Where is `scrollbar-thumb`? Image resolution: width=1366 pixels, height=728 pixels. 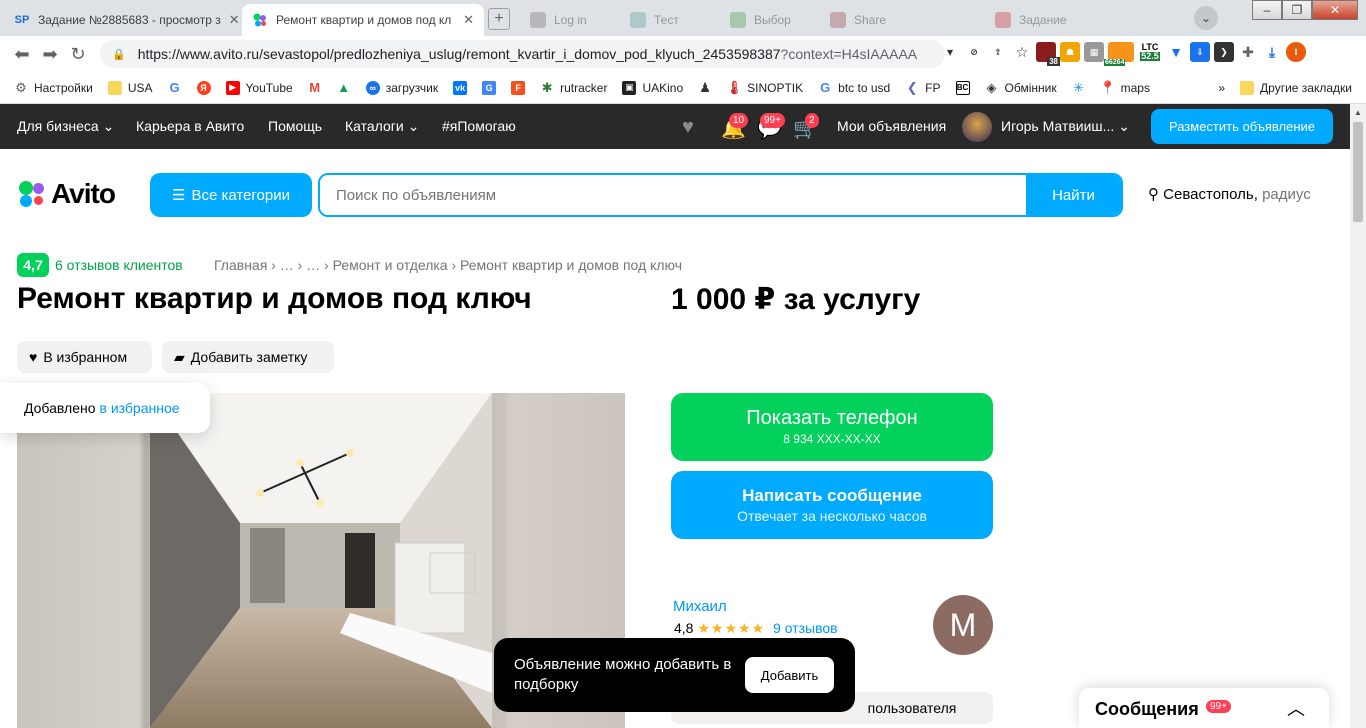
scrollbar-thumb is located at coordinates (1358, 172).